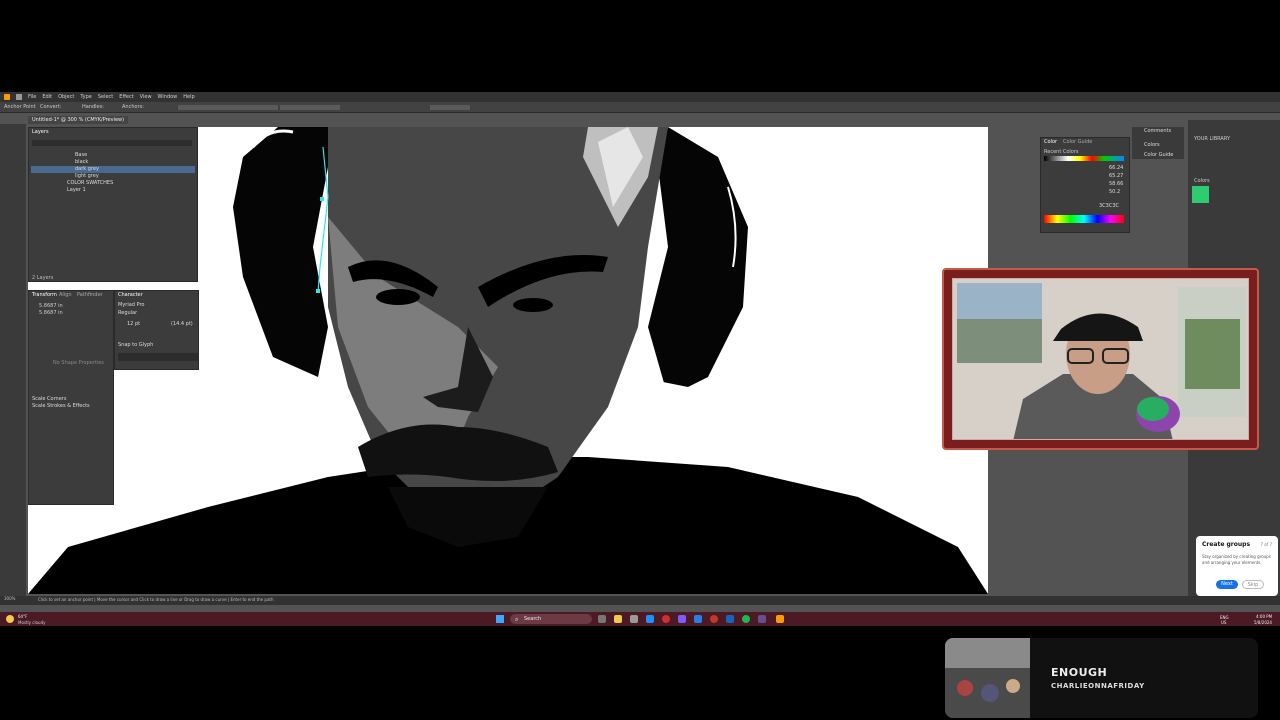 The width and height of the screenshot is (1280, 720). Describe the element at coordinates (1158, 155) in the screenshot. I see `color-guide-label: Color Guide` at that location.